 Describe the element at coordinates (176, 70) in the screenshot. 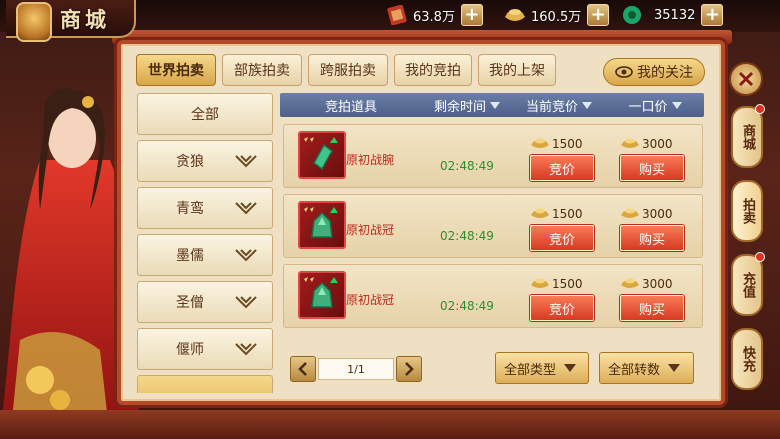

I see `tab-world-auction: 世界拍卖` at that location.